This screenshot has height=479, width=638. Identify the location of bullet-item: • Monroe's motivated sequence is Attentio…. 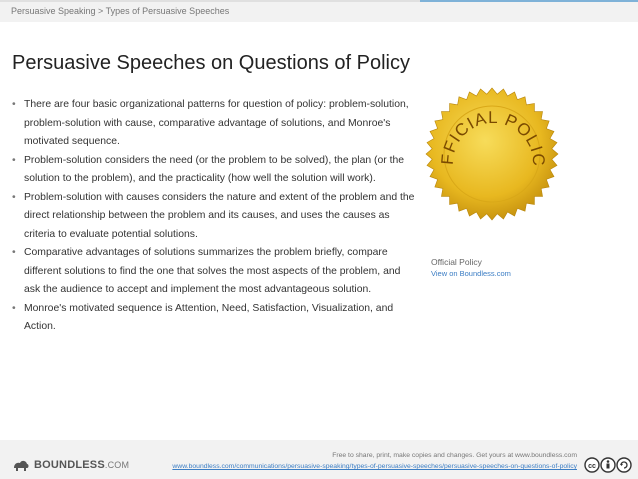
(212, 318).